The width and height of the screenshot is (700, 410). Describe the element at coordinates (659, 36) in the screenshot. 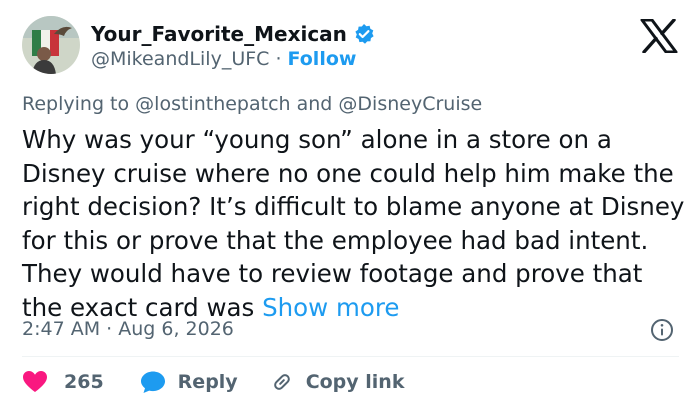

I see `x-logo-icon` at that location.